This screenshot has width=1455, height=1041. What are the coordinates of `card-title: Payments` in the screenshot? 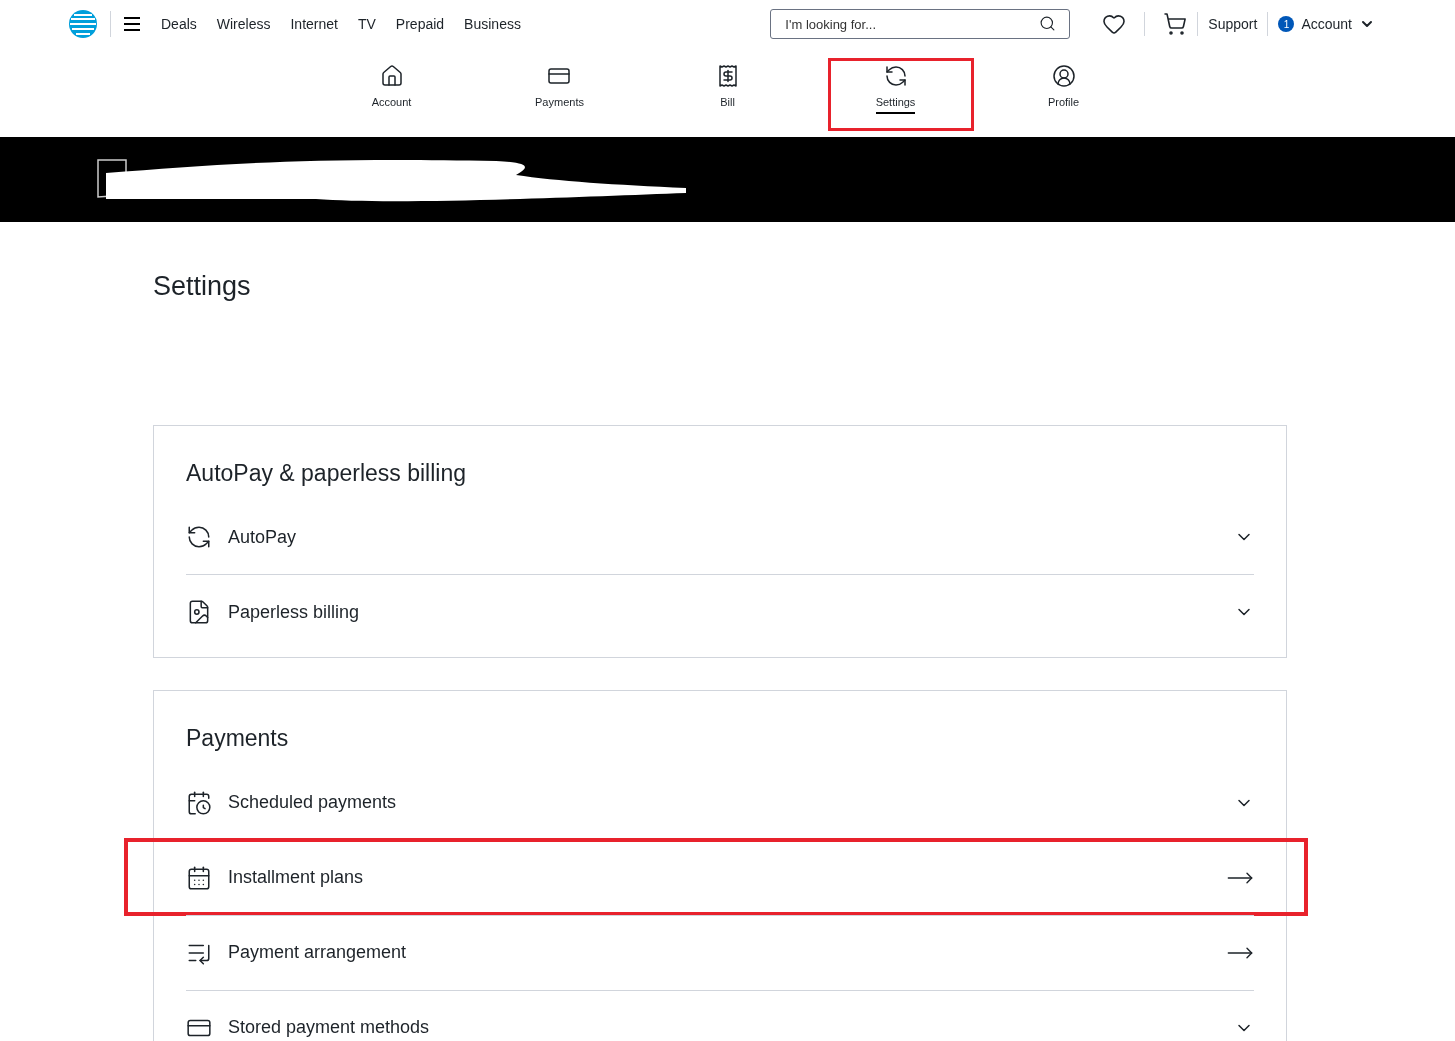 It's located at (238, 738).